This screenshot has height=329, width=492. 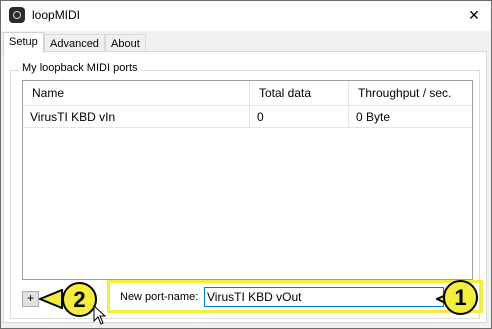 I want to click on tab-strip: Setup Advanced About, so click(x=246, y=42).